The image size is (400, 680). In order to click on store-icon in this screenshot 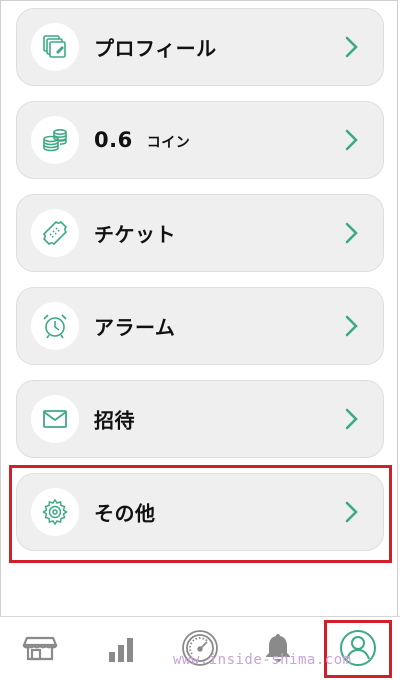, I will do `click(40, 648)`.